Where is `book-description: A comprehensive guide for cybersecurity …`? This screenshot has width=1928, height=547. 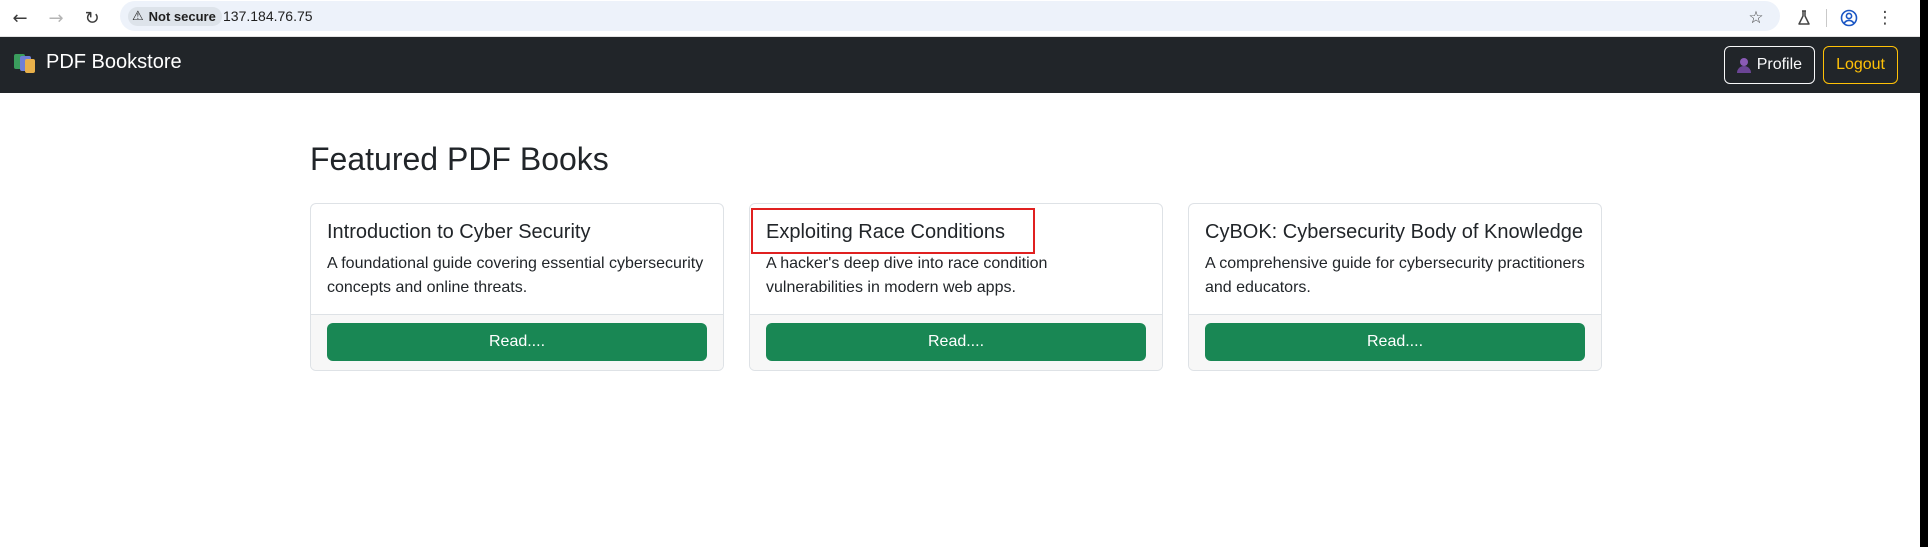
book-description: A comprehensive guide for cybersecurity … is located at coordinates (1395, 275).